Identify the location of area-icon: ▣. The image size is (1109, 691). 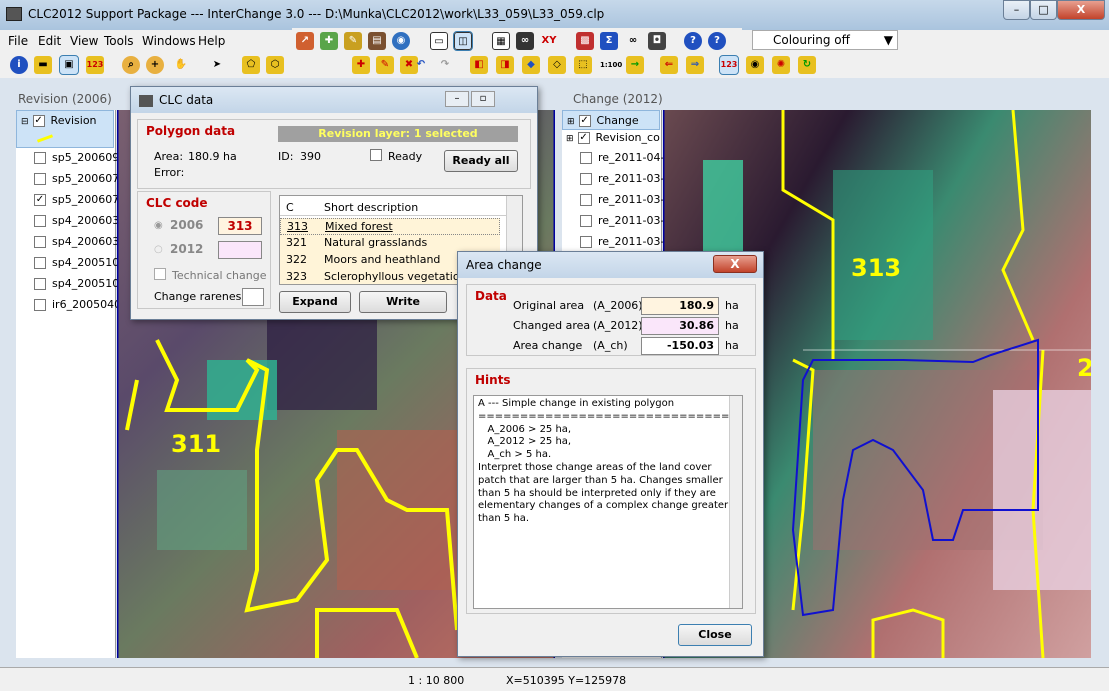
(69, 65).